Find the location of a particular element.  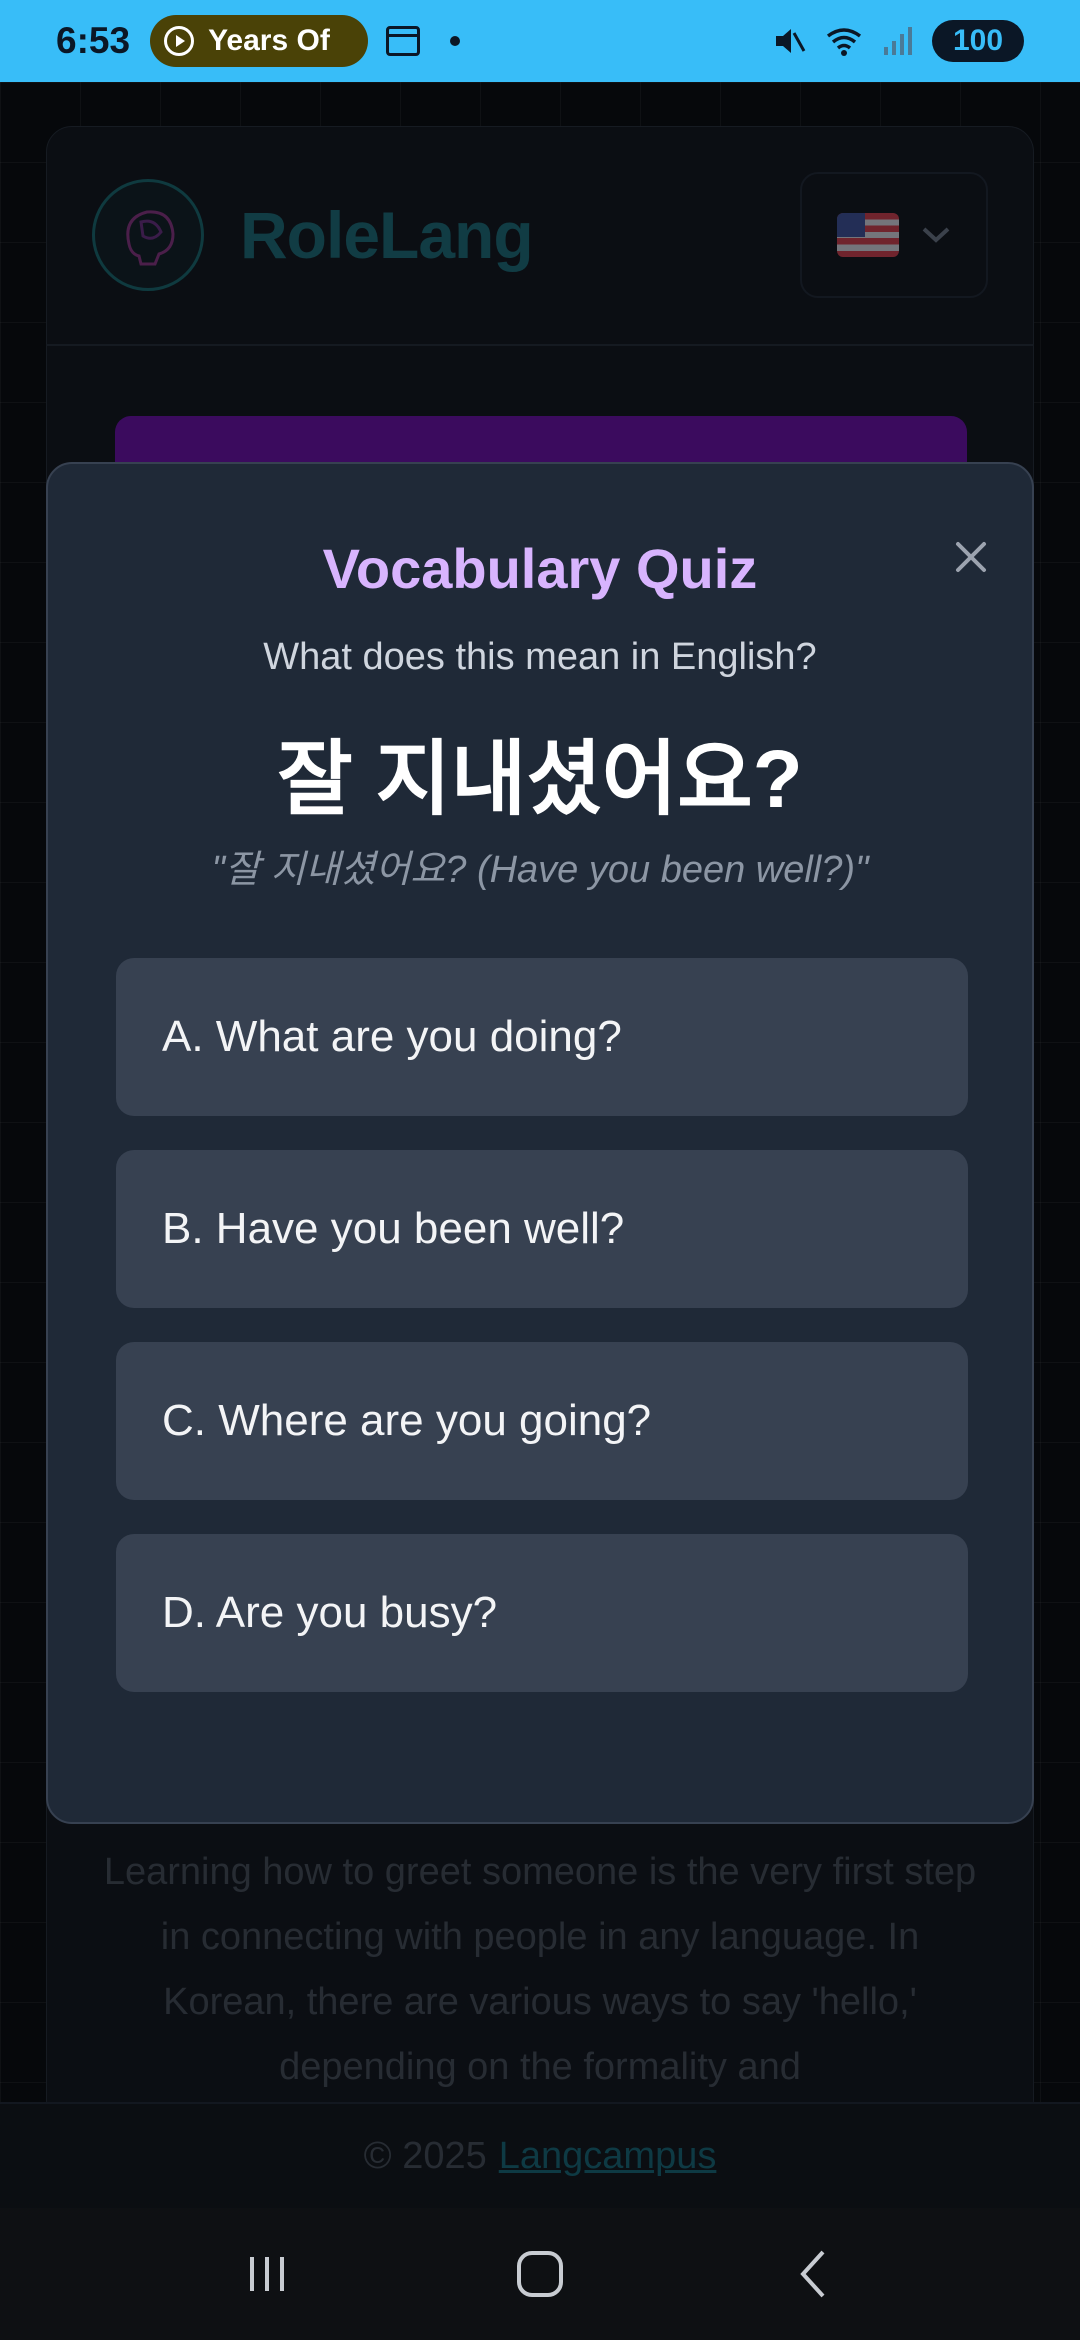

quiz-prompt: What does this mean in English? is located at coordinates (540, 657).